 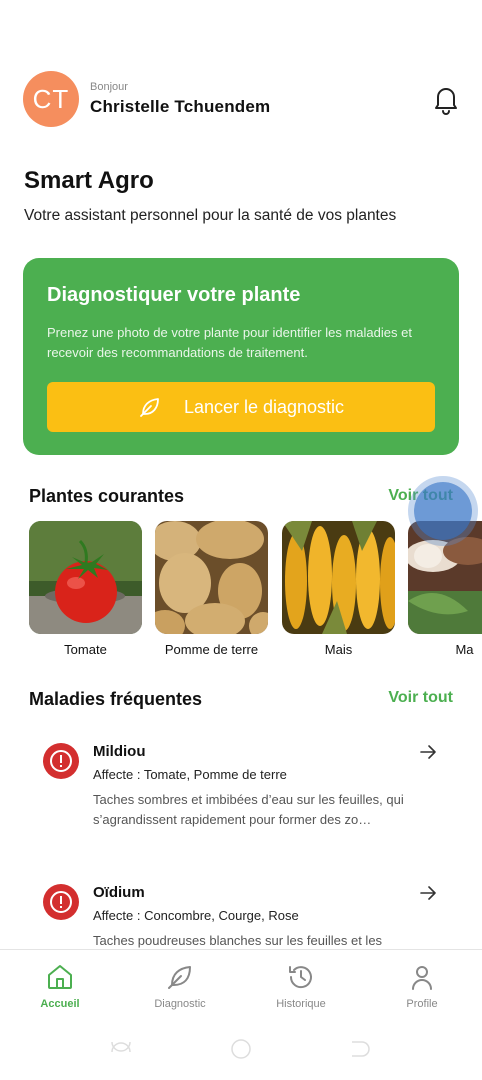 I want to click on plant-card-cassava: Ma, so click(x=445, y=589).